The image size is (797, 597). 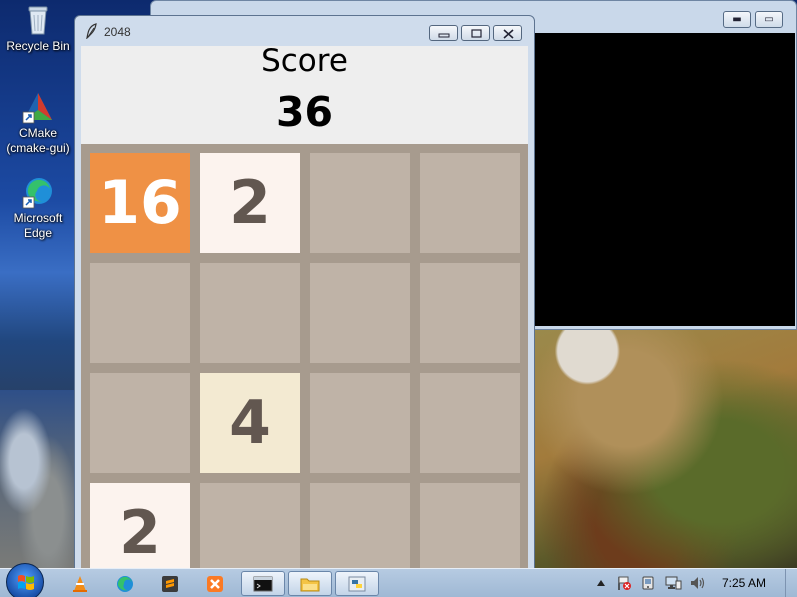 I want to click on start-button, so click(x=25, y=580).